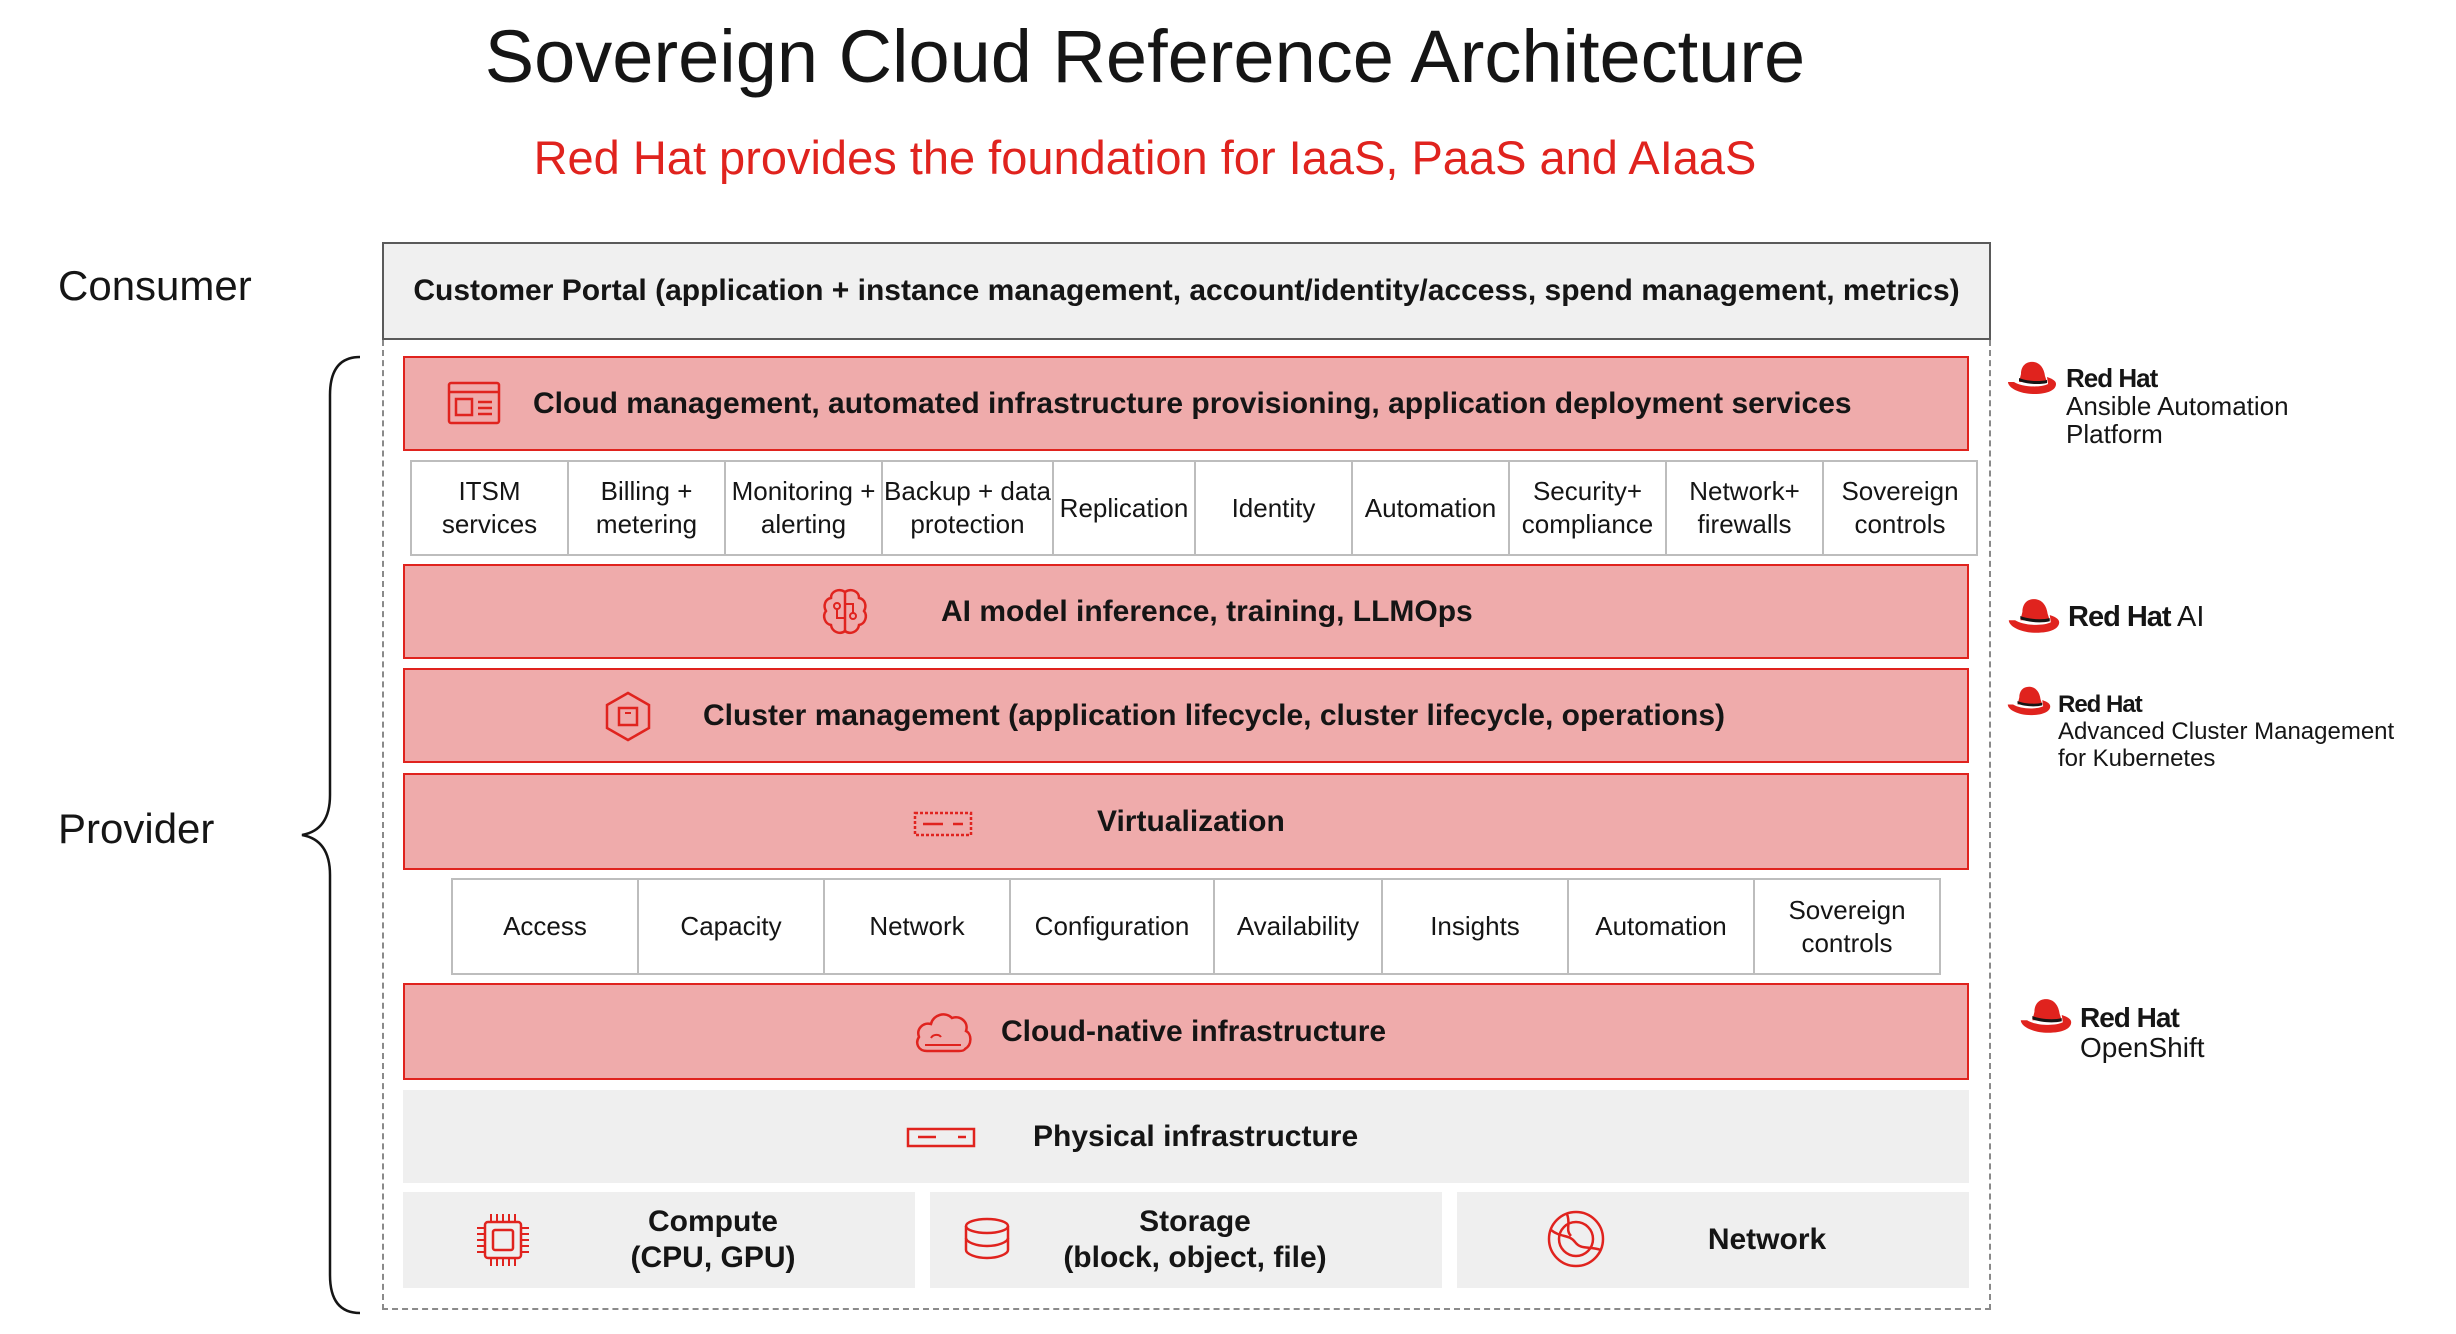  I want to click on service-replication: Replication, so click(1125, 508).